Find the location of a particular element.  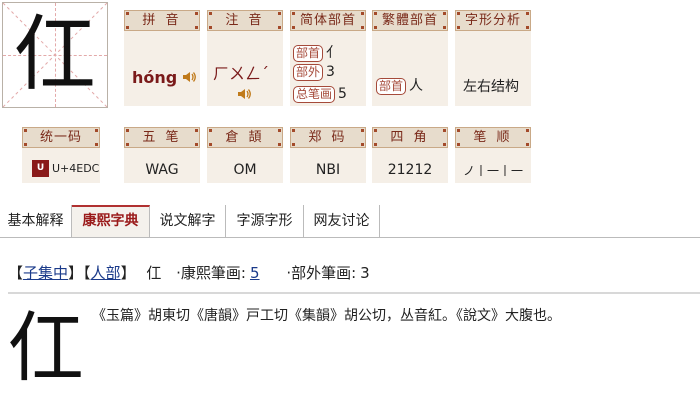

kangxi-definition: 《玉篇》胡東切《唐韻》戸工切《集韻》胡公切，丛音紅。《說文》大腹也。 is located at coordinates (326, 316).